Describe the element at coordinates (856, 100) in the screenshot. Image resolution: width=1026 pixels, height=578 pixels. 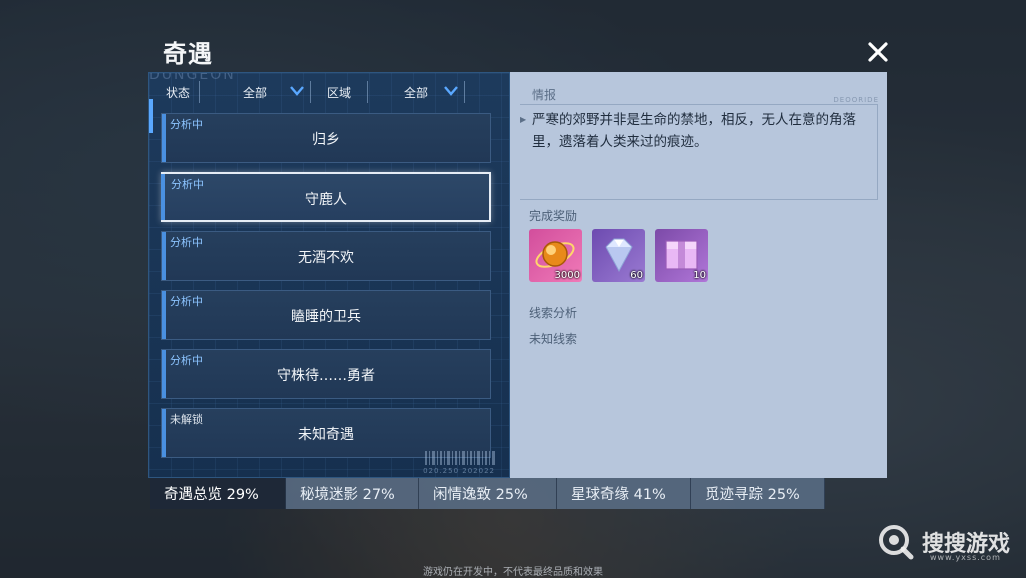
I see `decorative-code: DEOORIDE` at that location.